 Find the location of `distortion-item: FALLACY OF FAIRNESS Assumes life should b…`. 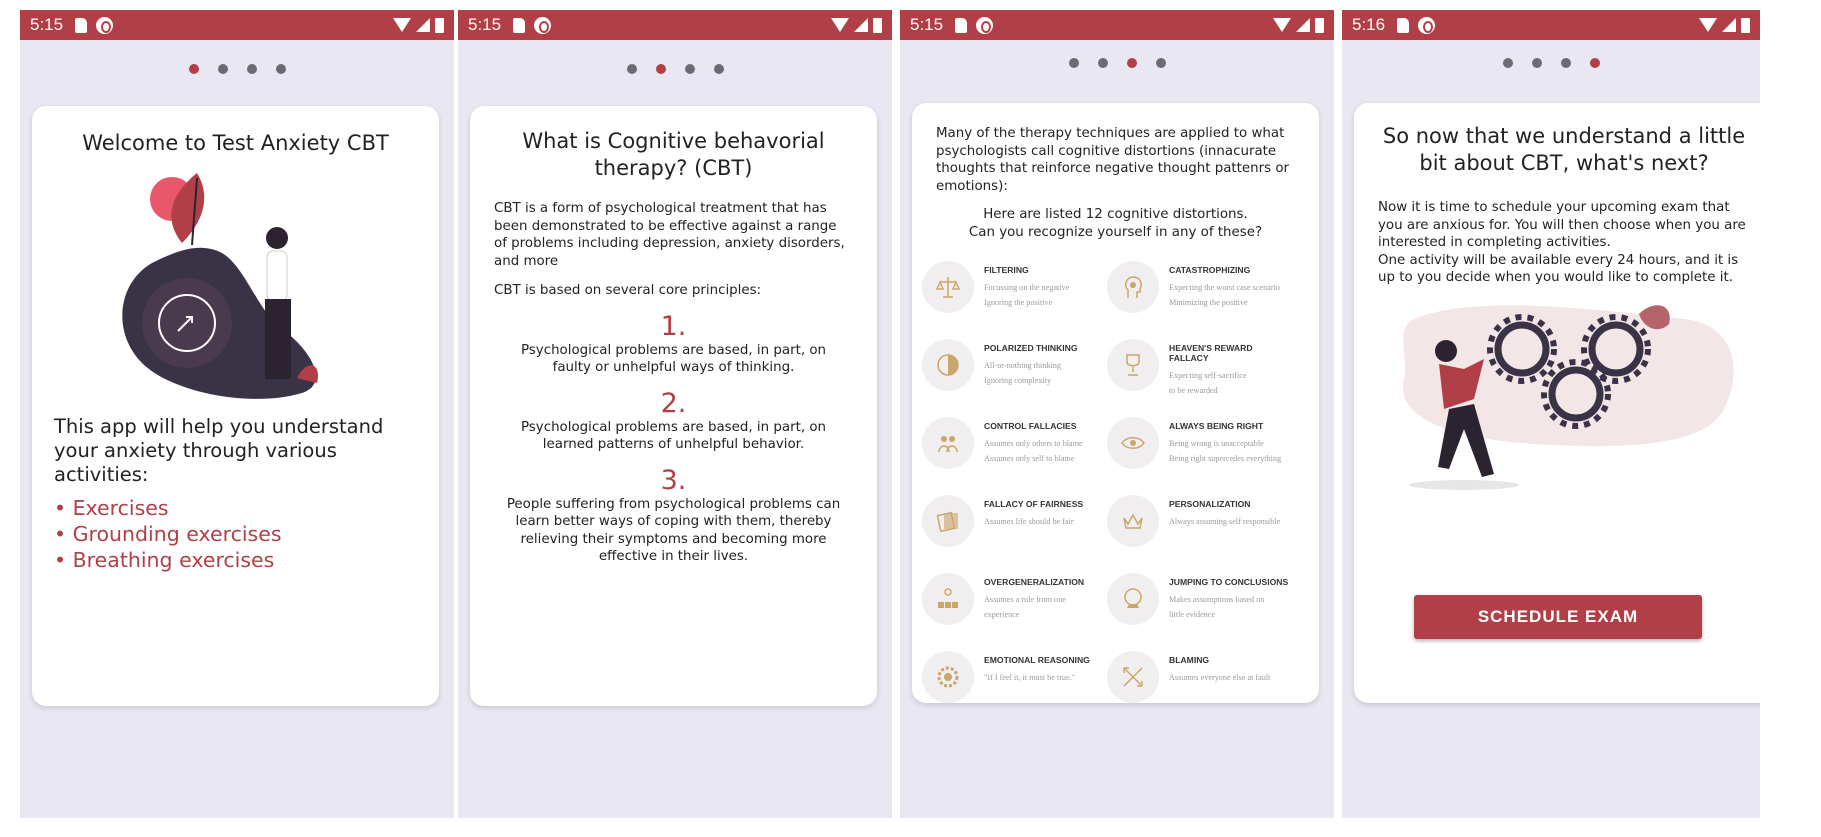

distortion-item: FALLACY OF FAIRNESS Assumes life should b… is located at coordinates (1013, 522).